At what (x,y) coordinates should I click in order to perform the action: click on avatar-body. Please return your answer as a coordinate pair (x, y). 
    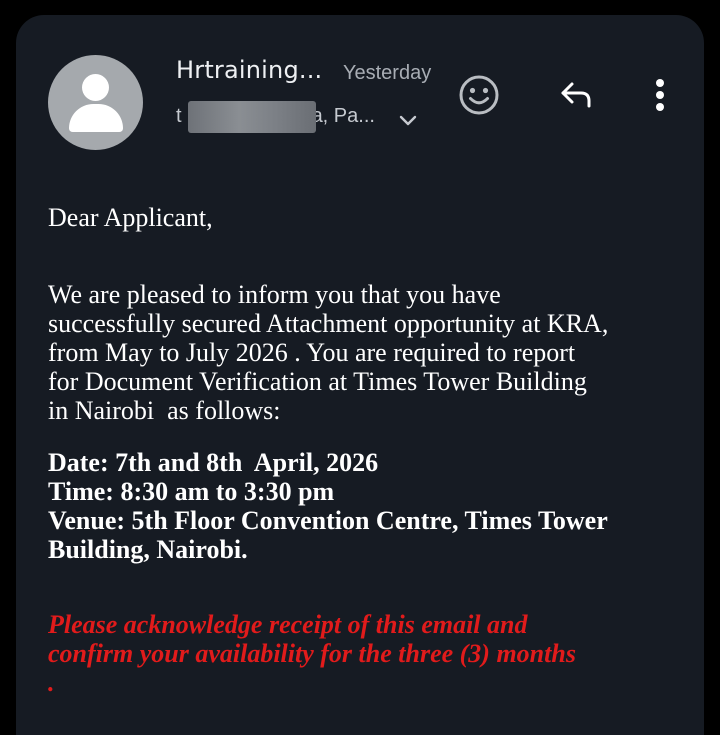
    Looking at the image, I should click on (96, 118).